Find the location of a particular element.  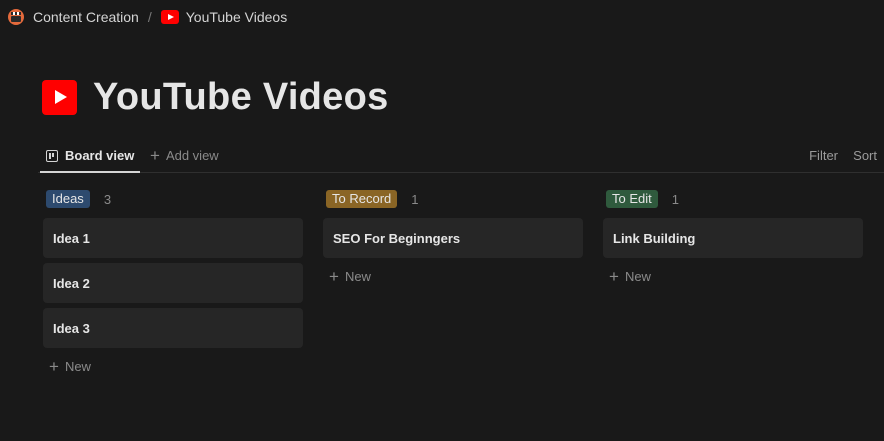

breadcrumb-parent-label: Content Creation is located at coordinates (86, 17).